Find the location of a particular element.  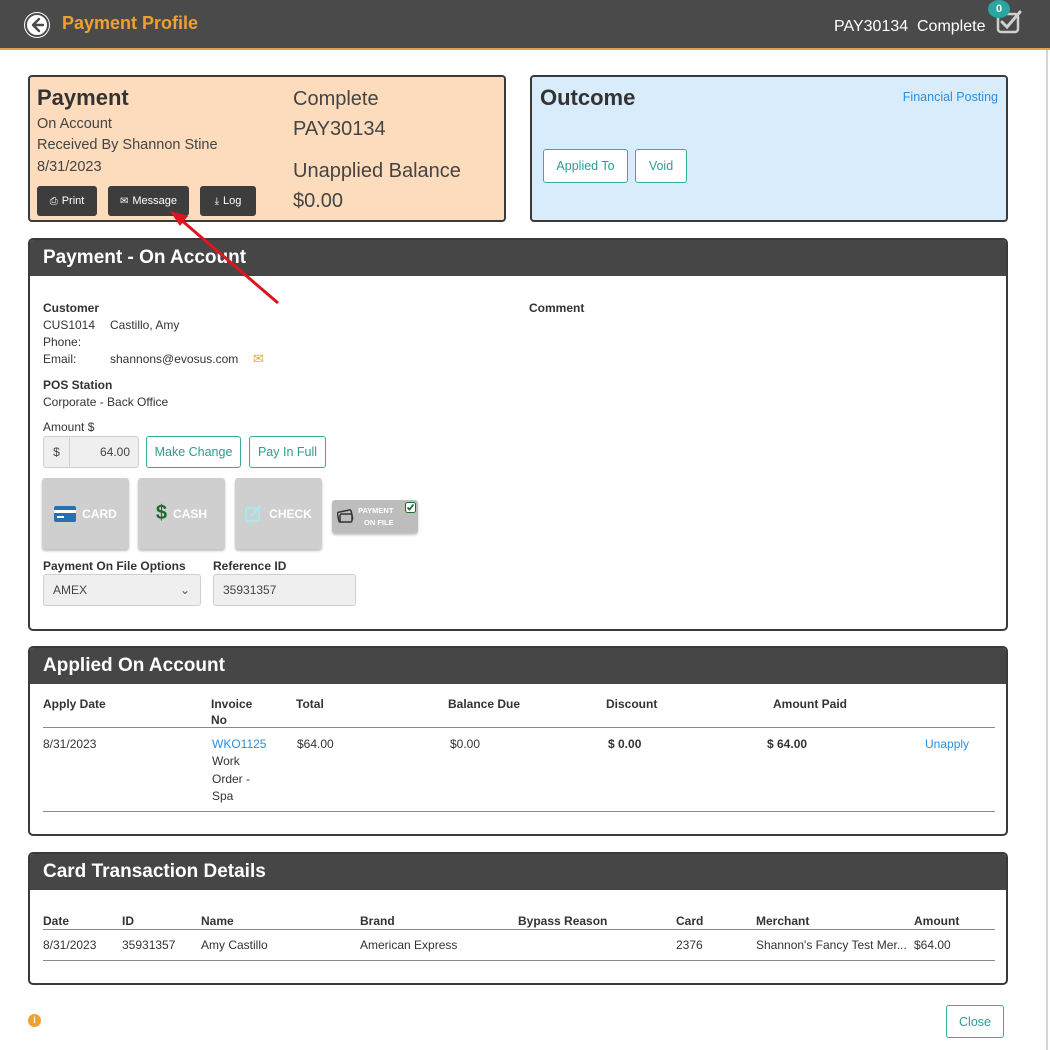

currency-symbol: $ is located at coordinates (57, 452).